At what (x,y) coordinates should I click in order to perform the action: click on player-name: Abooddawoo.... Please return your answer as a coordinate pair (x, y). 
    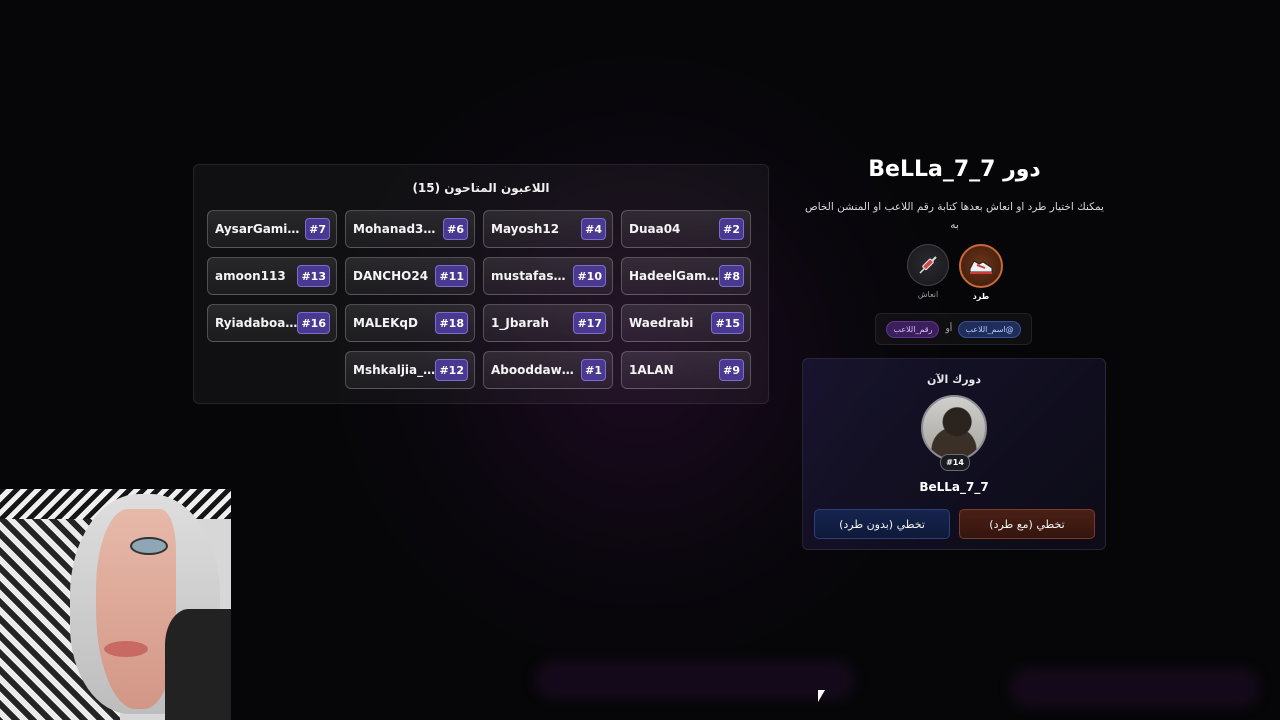
    Looking at the image, I should click on (536, 370).